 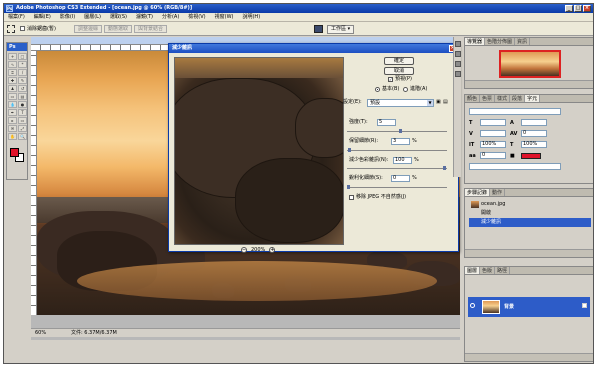 What do you see at coordinates (397, 187) in the screenshot?
I see `sharpen-details-slider` at bounding box center [397, 187].